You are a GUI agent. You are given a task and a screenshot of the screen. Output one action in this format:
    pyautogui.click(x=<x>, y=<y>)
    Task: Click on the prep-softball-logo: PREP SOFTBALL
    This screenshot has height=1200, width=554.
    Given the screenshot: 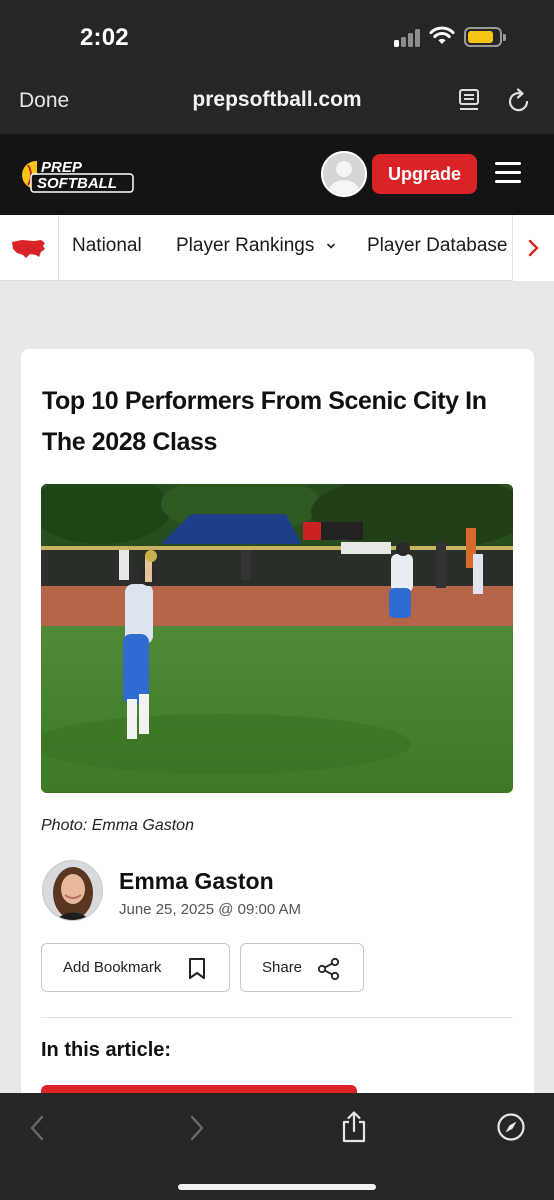 What is the action you would take?
    pyautogui.click(x=78, y=175)
    